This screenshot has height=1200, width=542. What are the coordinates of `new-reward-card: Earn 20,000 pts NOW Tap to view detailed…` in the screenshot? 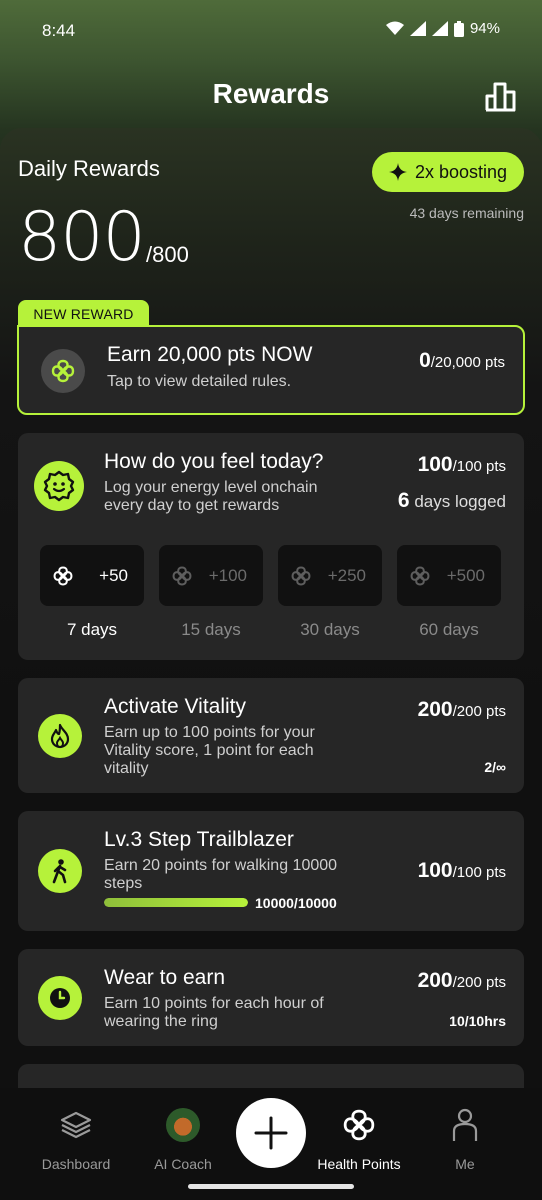 It's located at (271, 370).